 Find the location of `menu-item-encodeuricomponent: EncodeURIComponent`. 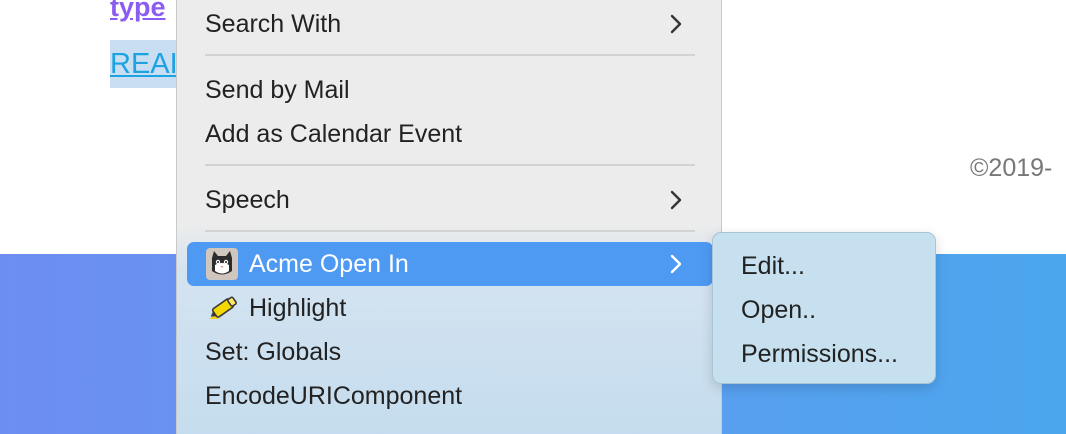

menu-item-encodeuricomponent: EncodeURIComponent is located at coordinates (450, 396).